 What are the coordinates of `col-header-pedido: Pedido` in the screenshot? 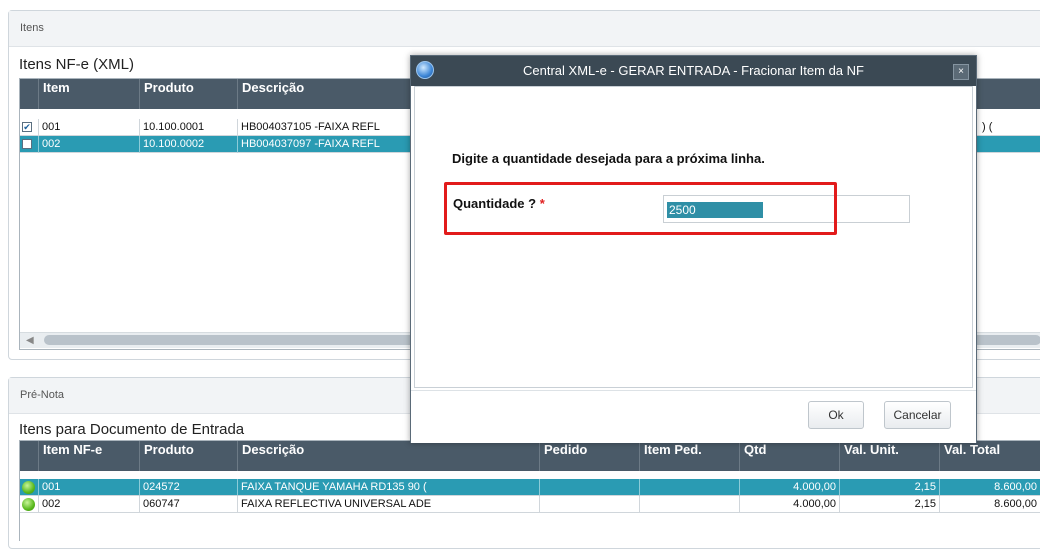 It's located at (590, 456).